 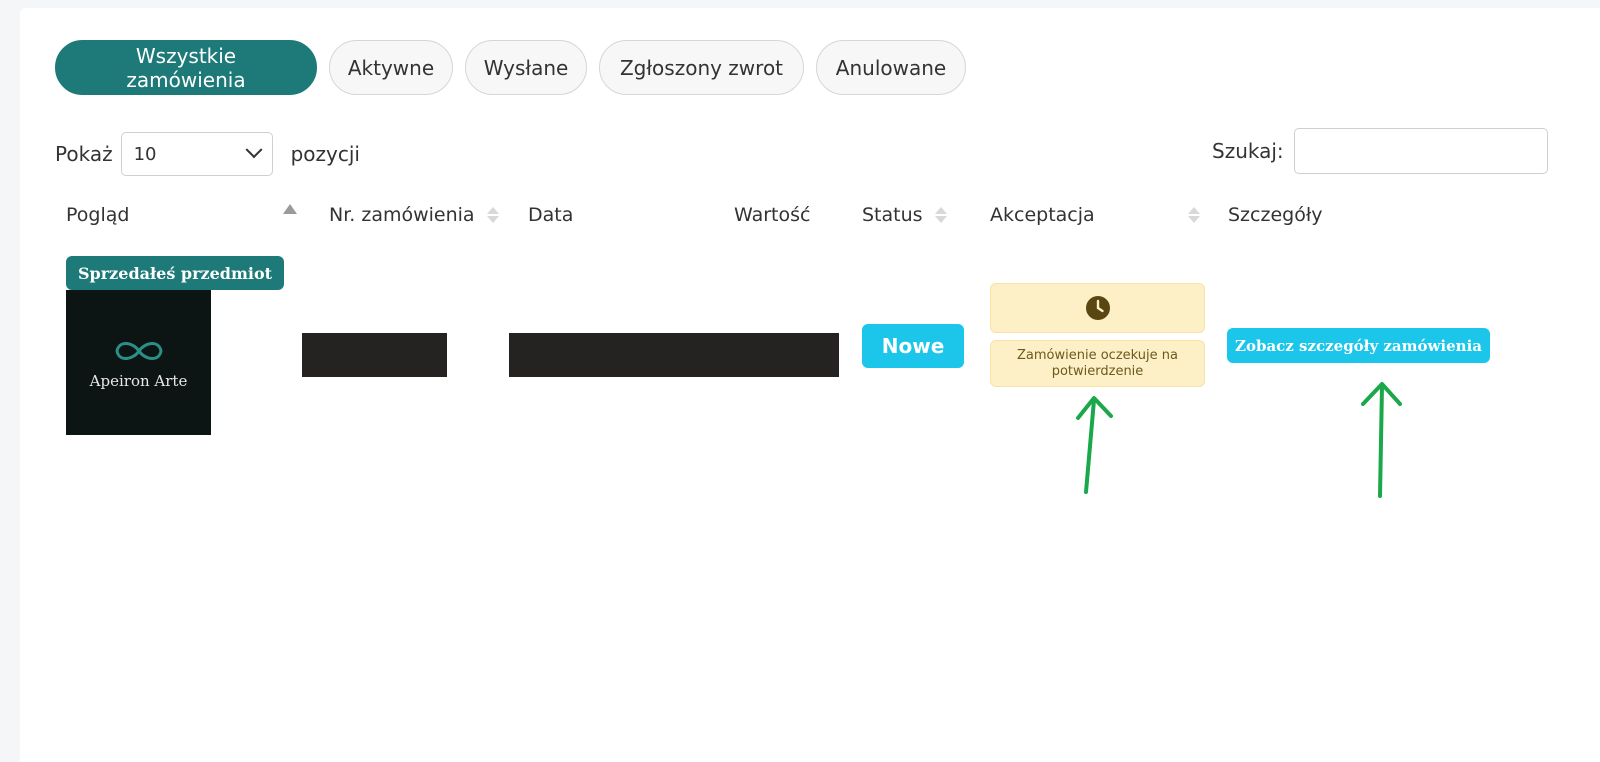 What do you see at coordinates (145, 154) in the screenshot?
I see `page-length-value: 10` at bounding box center [145, 154].